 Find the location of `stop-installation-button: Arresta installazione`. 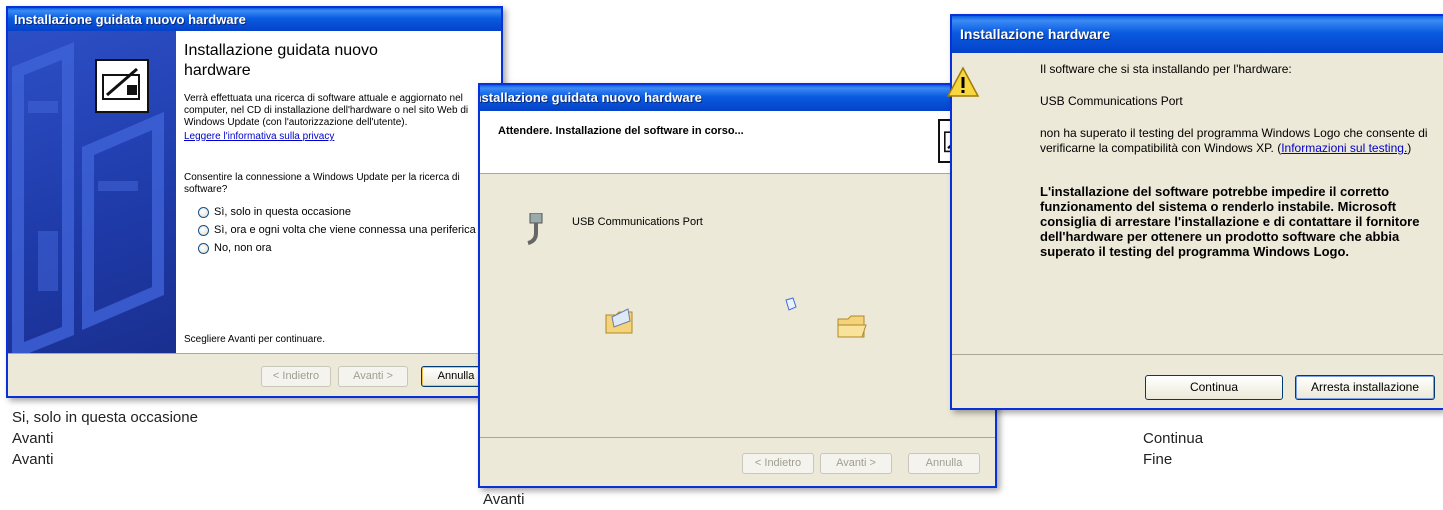

stop-installation-button: Arresta installazione is located at coordinates (1365, 387).